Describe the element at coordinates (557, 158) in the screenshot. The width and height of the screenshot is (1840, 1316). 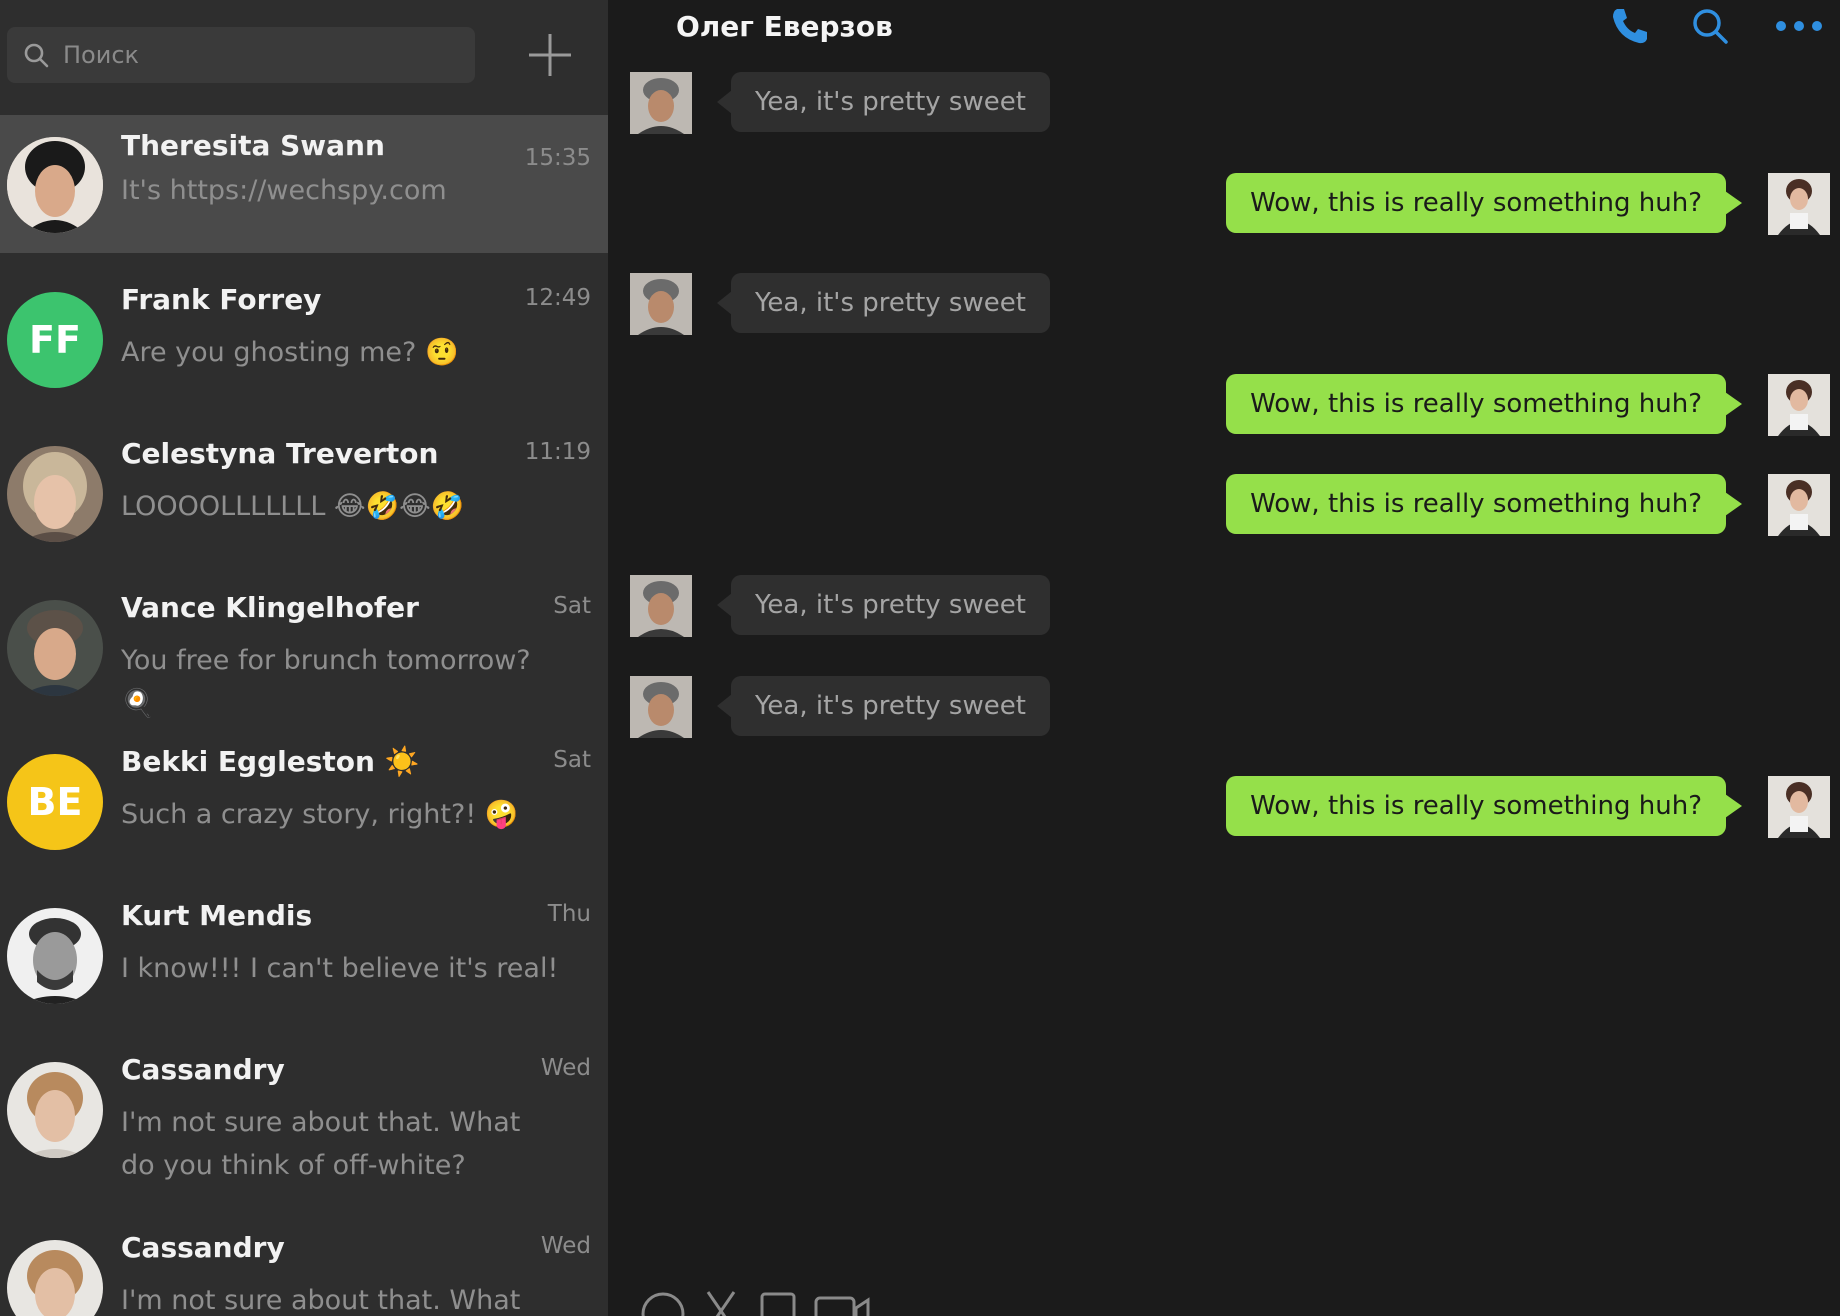
I see `chat-time: 15:35` at that location.